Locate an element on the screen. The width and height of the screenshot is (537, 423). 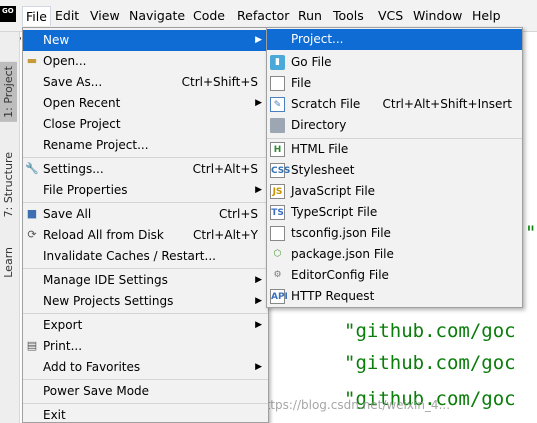
menu-item-label: Directory is located at coordinates (319, 125).